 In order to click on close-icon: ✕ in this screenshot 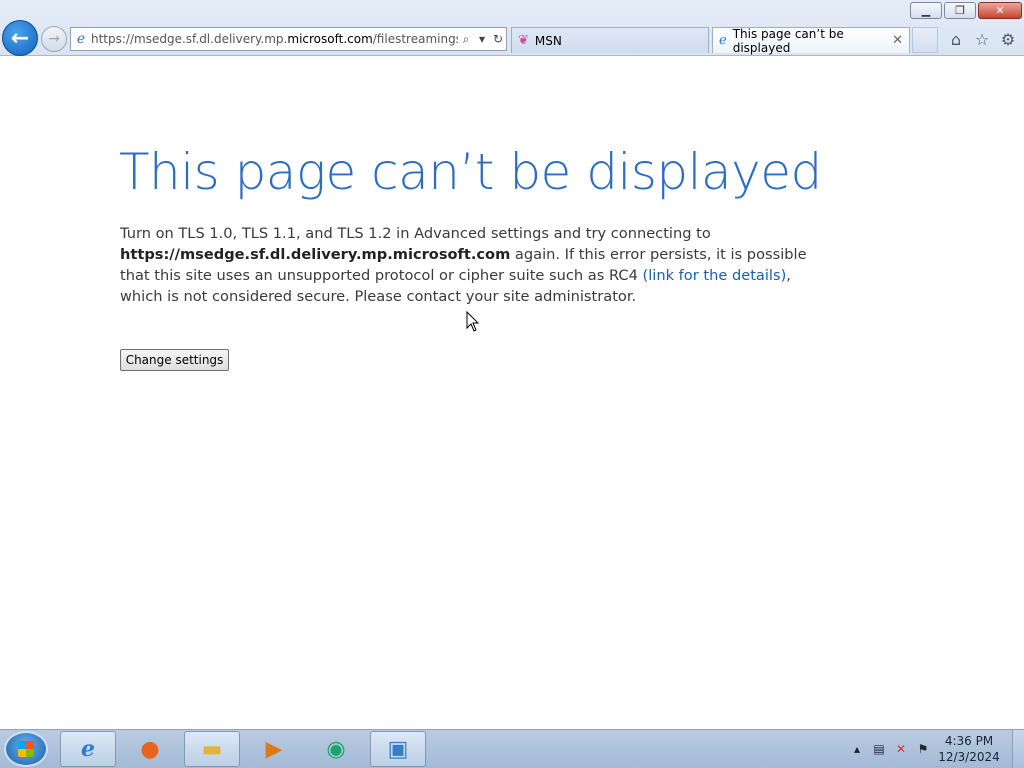, I will do `click(1000, 10)`.